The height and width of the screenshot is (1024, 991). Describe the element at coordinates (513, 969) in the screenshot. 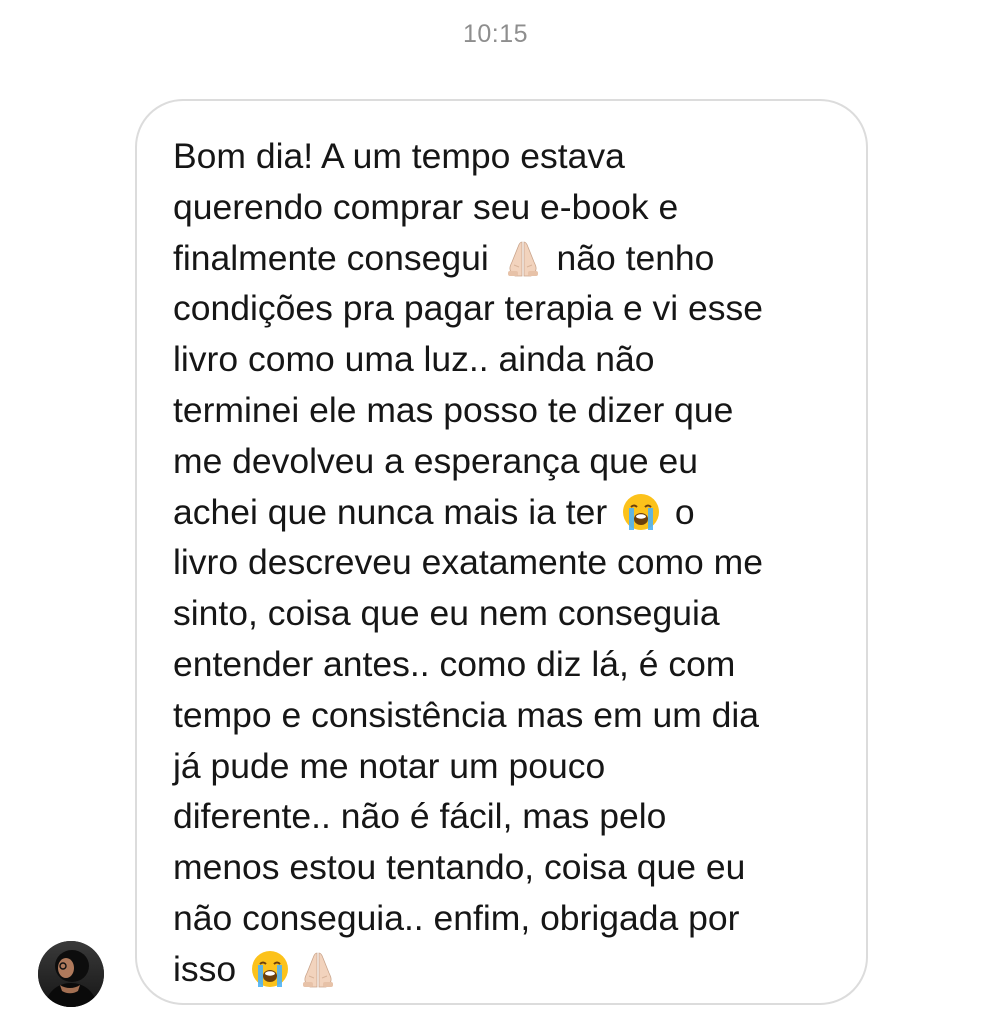

I see `message-line: isso` at that location.